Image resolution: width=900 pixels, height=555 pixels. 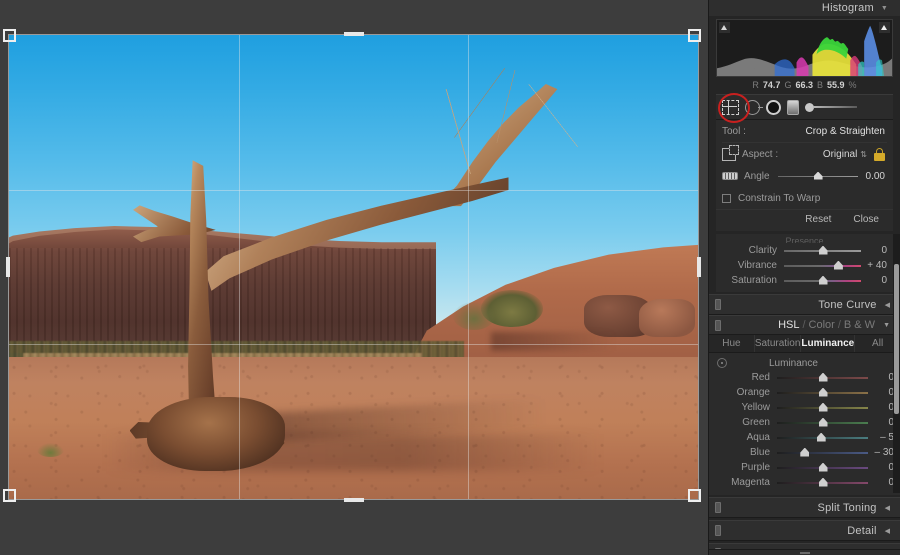 I want to click on purple-slider-knob, so click(x=823, y=467).